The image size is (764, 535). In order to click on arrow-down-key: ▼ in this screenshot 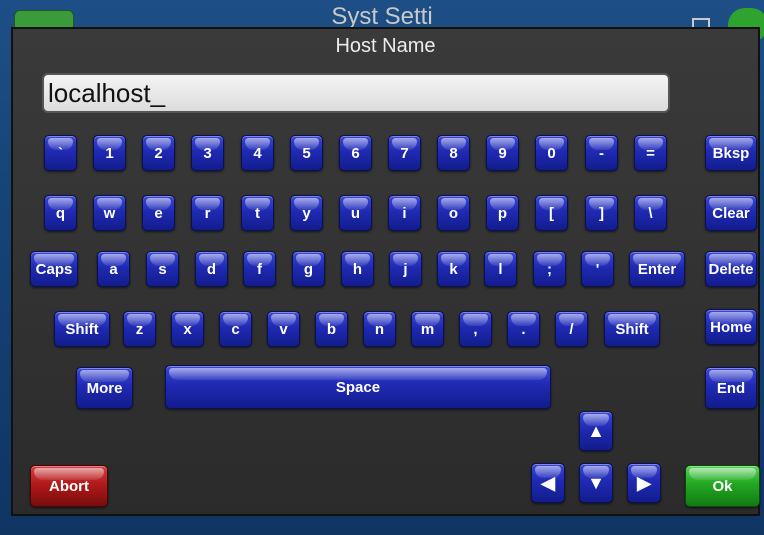, I will do `click(596, 483)`.